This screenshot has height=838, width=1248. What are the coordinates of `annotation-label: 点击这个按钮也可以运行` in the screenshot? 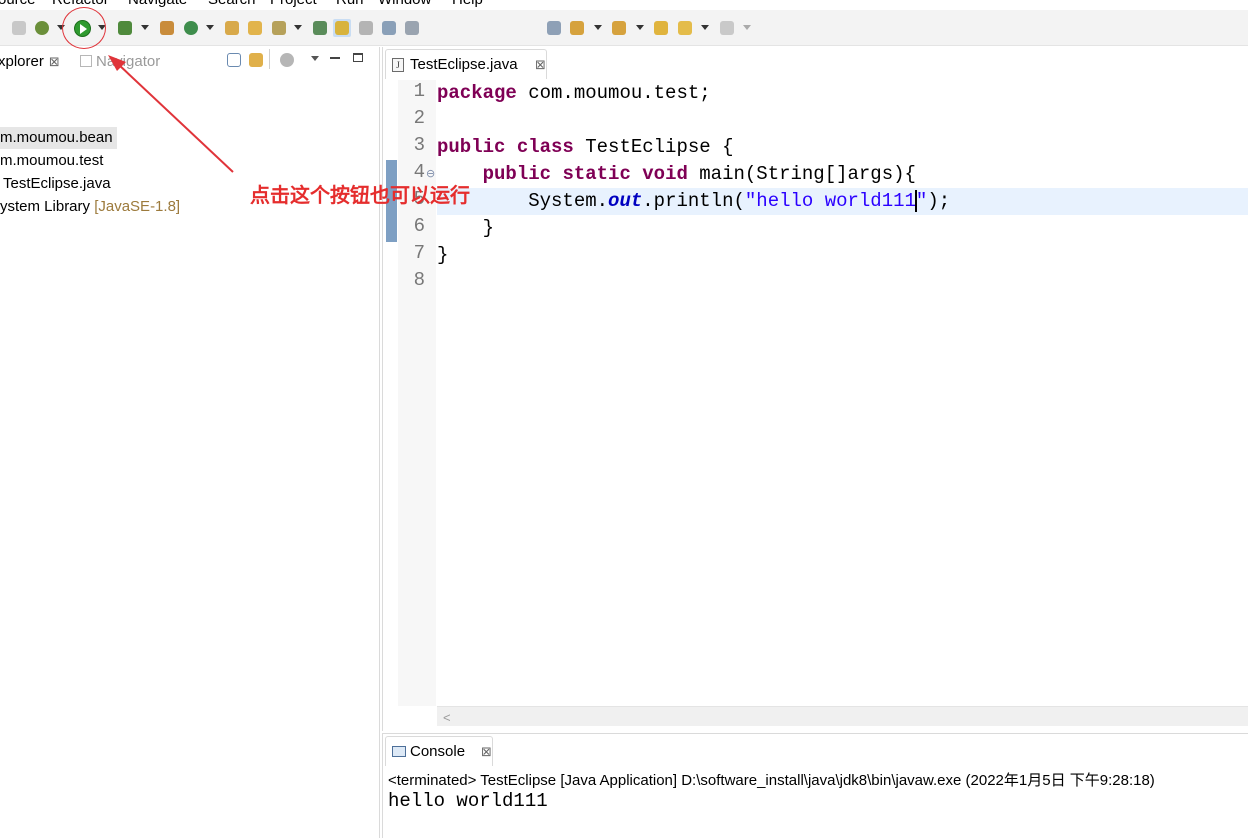 It's located at (360, 195).